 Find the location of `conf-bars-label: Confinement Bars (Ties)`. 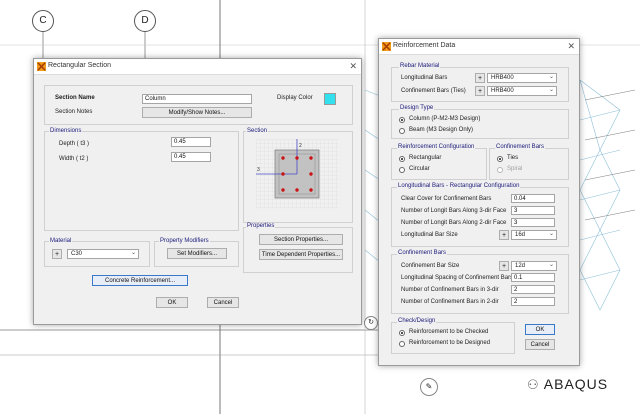

conf-bars-label: Confinement Bars (Ties) is located at coordinates (433, 91).